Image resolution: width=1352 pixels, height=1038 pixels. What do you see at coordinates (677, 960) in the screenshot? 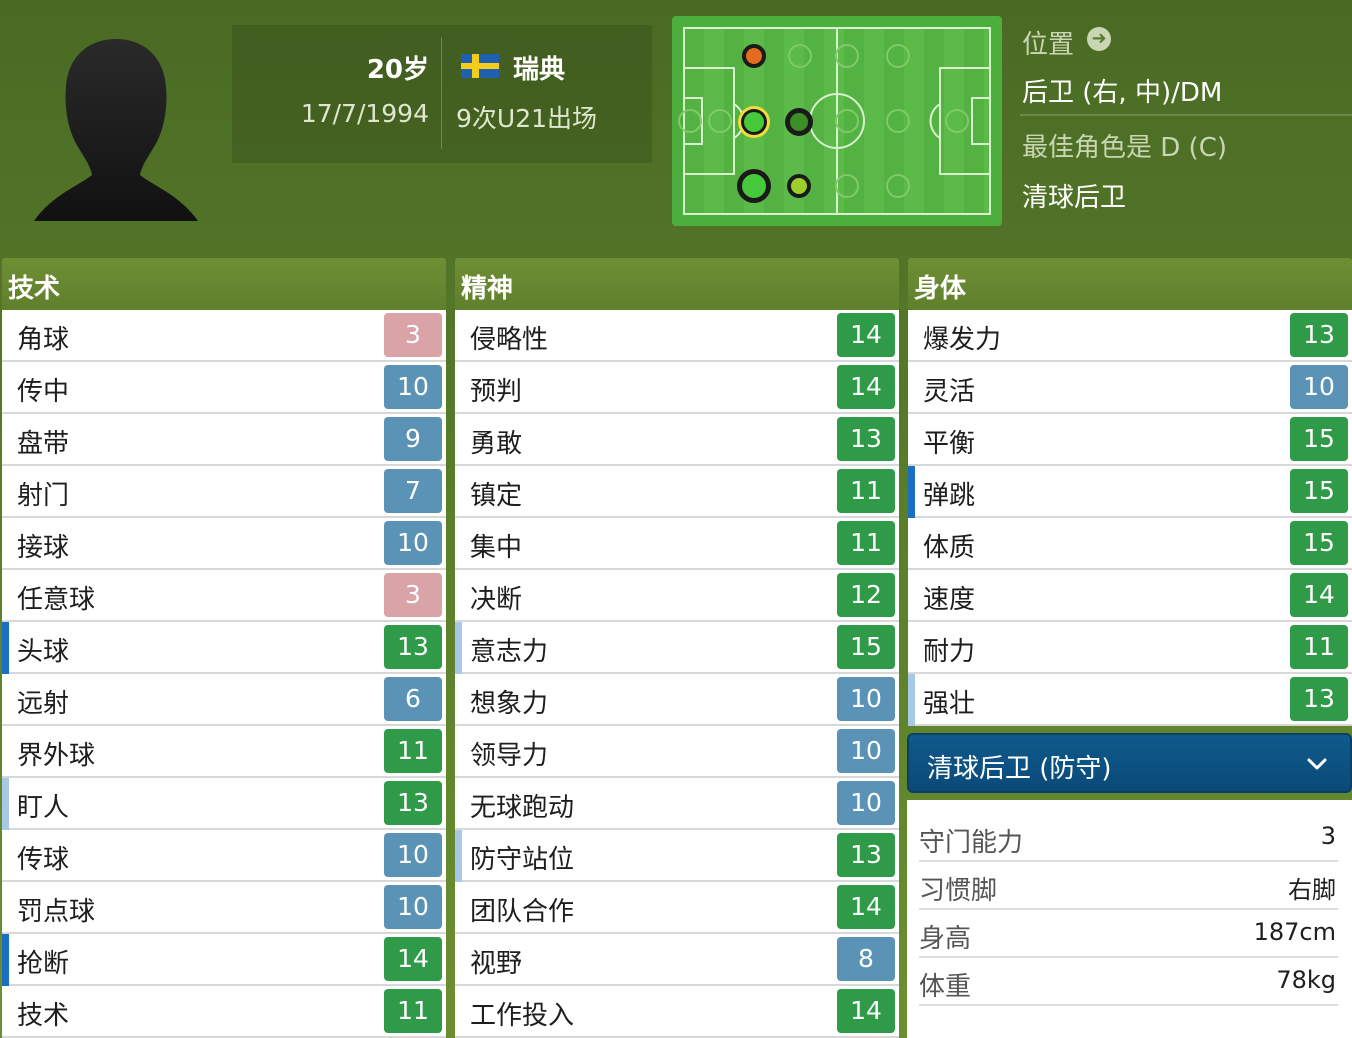
I see `attribute-row: 视野 8` at bounding box center [677, 960].